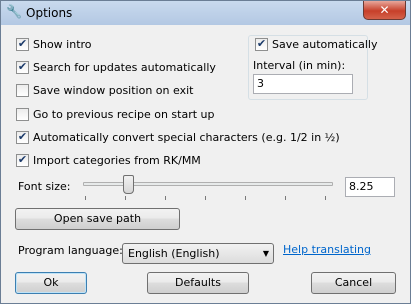 The height and width of the screenshot is (304, 411). Describe the element at coordinates (124, 67) in the screenshot. I see `search-updates-label: Search for updates automatically` at that location.